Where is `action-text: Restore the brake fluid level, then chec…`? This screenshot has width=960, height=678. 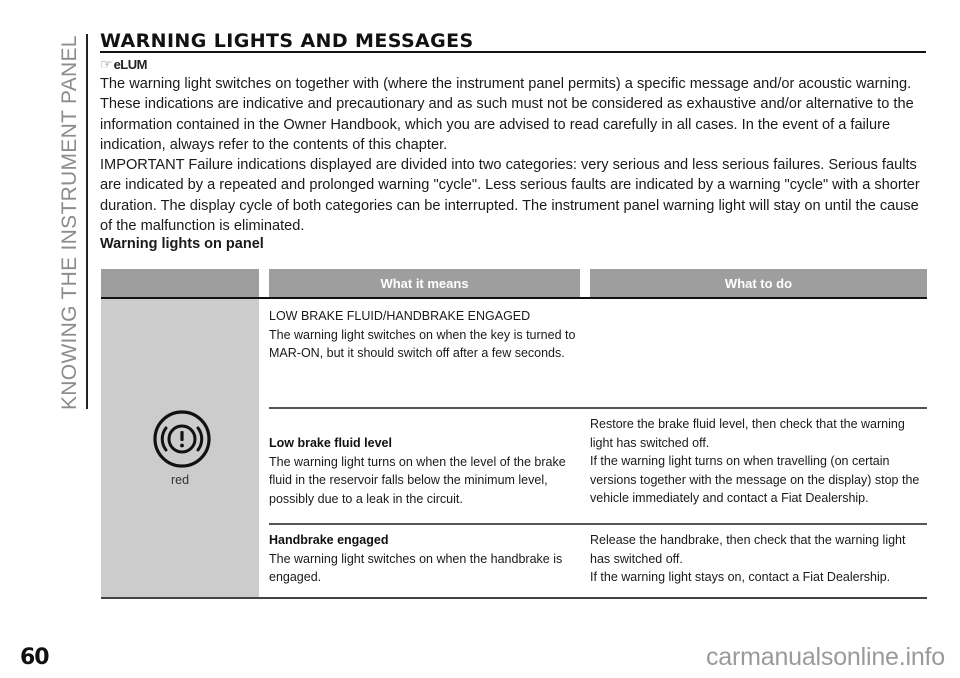
action-text: Restore the brake fluid level, then chec… is located at coordinates (747, 433).